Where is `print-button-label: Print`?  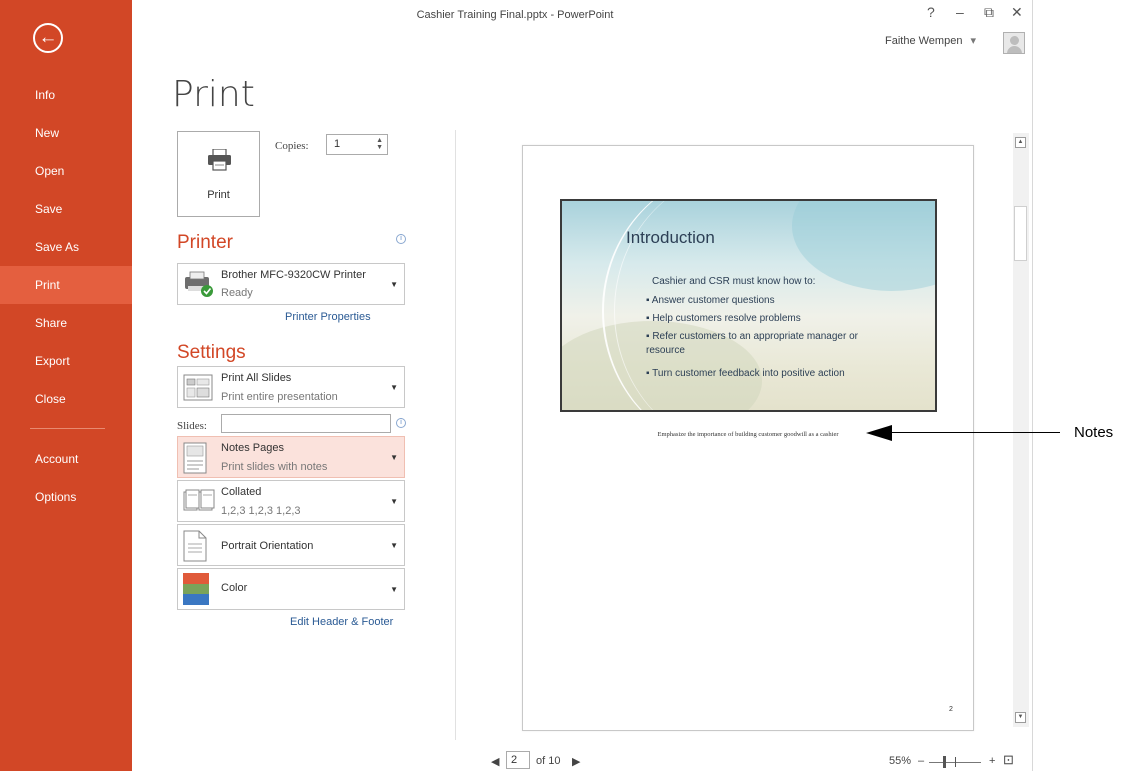
print-button-label: Print is located at coordinates (218, 195).